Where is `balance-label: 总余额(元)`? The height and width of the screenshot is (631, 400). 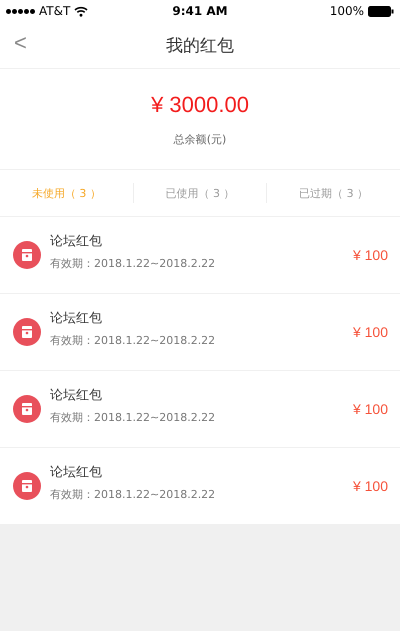 balance-label: 总余额(元) is located at coordinates (200, 139).